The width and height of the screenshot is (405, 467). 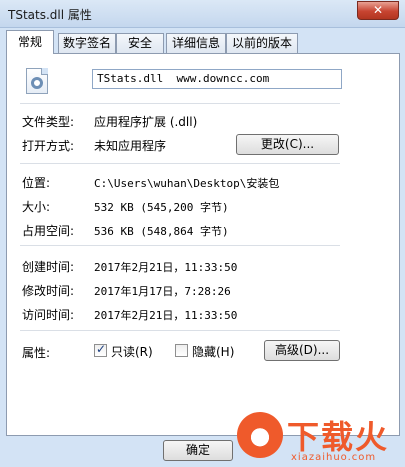 I want to click on disk-size-label: 占用空间:, so click(x=48, y=231).